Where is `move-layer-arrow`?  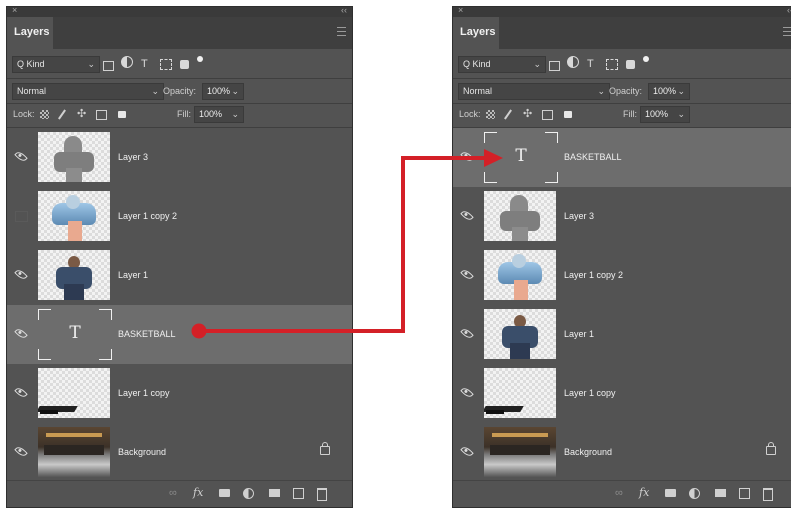
move-layer-arrow is located at coordinates (347, 244).